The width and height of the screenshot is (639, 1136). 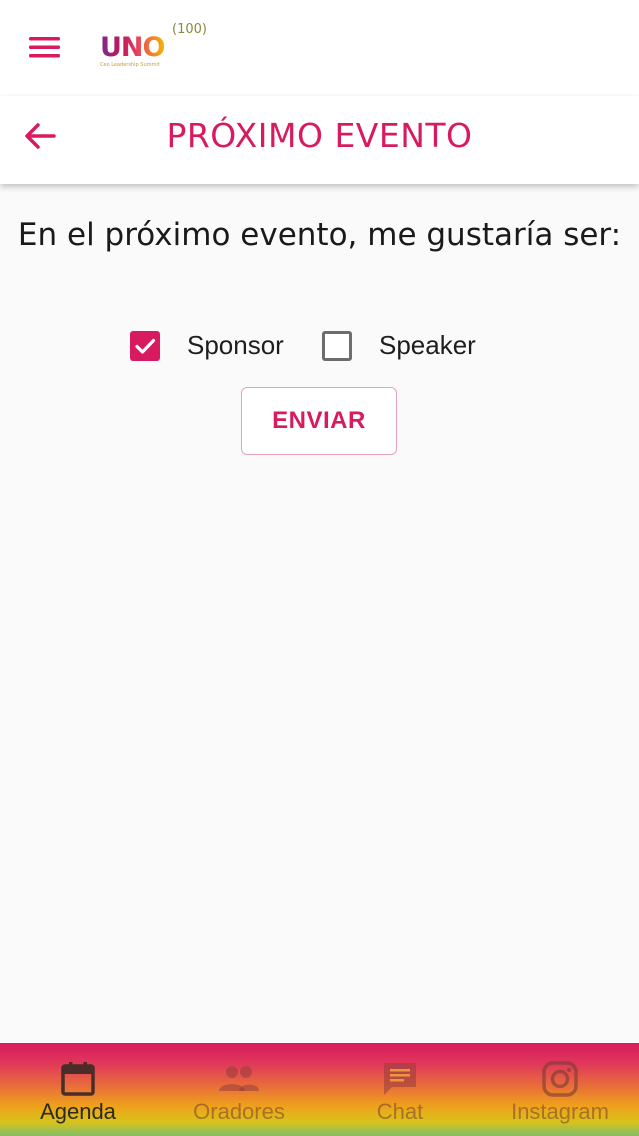 I want to click on chat-icon, so click(x=400, y=1079).